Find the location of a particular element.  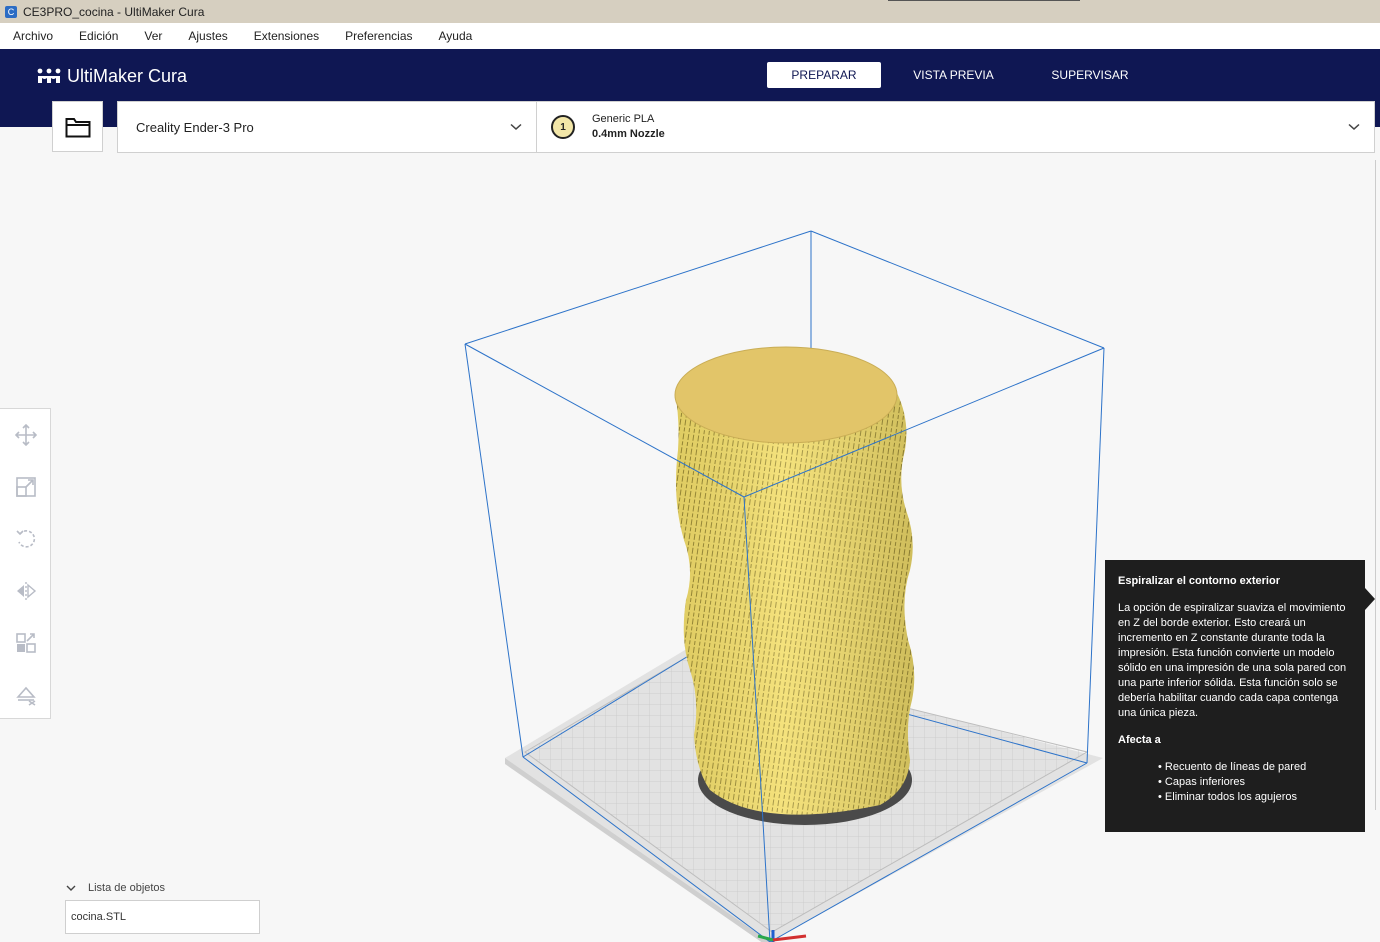

list-item: Recuento de líneas de pared is located at coordinates (1255, 767).